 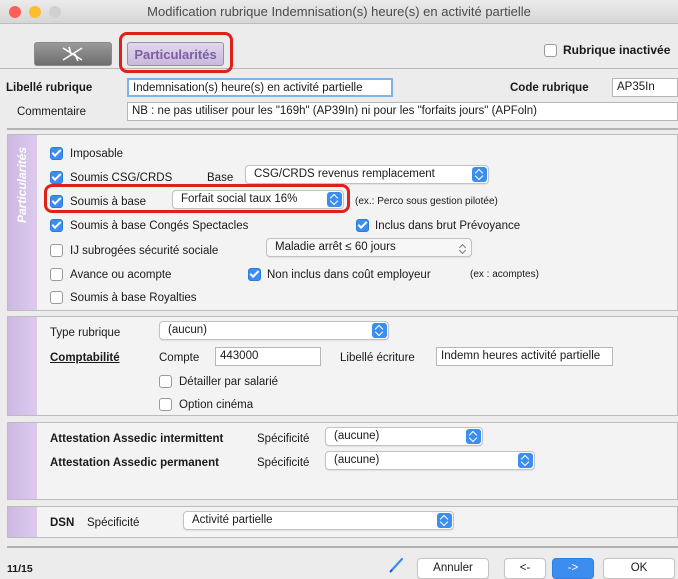 What do you see at coordinates (229, 382) in the screenshot?
I see `detailler-label: Détailler par salarié` at bounding box center [229, 382].